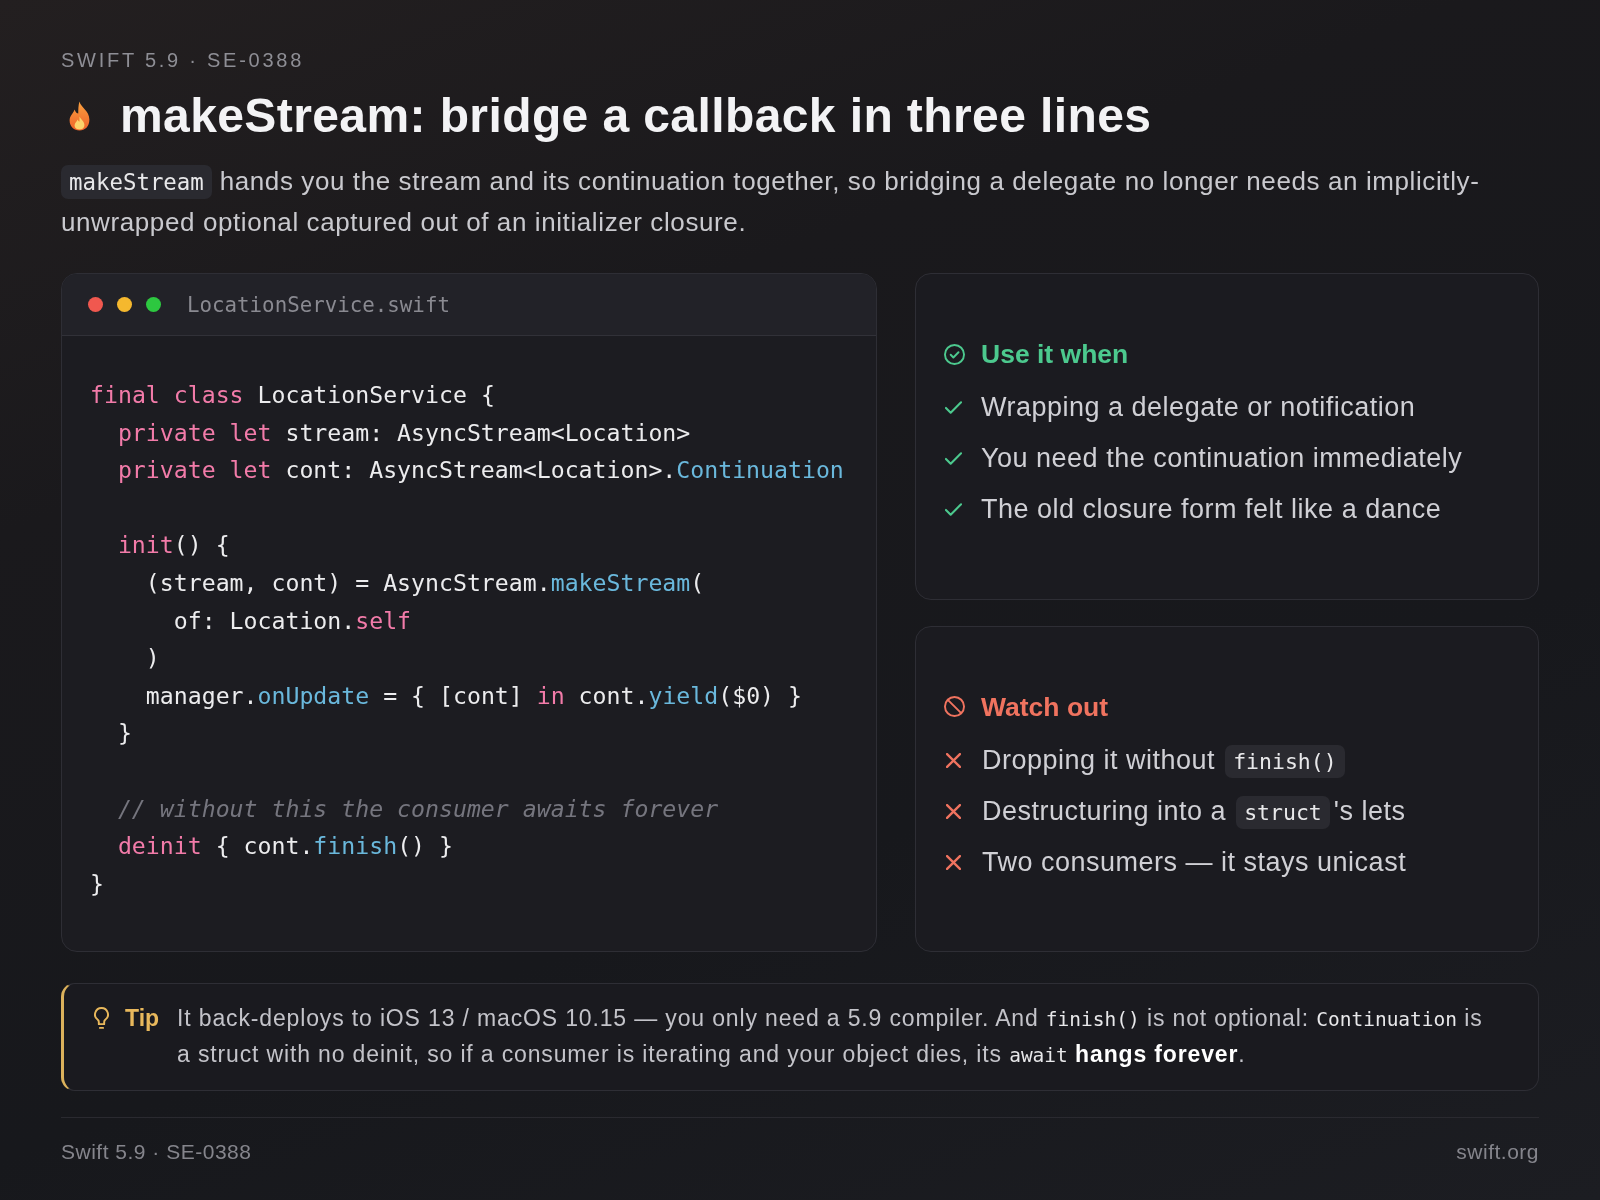 This screenshot has height=1200, width=1600. I want to click on code-line: // without this the consumer awaits forever, so click(418, 808).